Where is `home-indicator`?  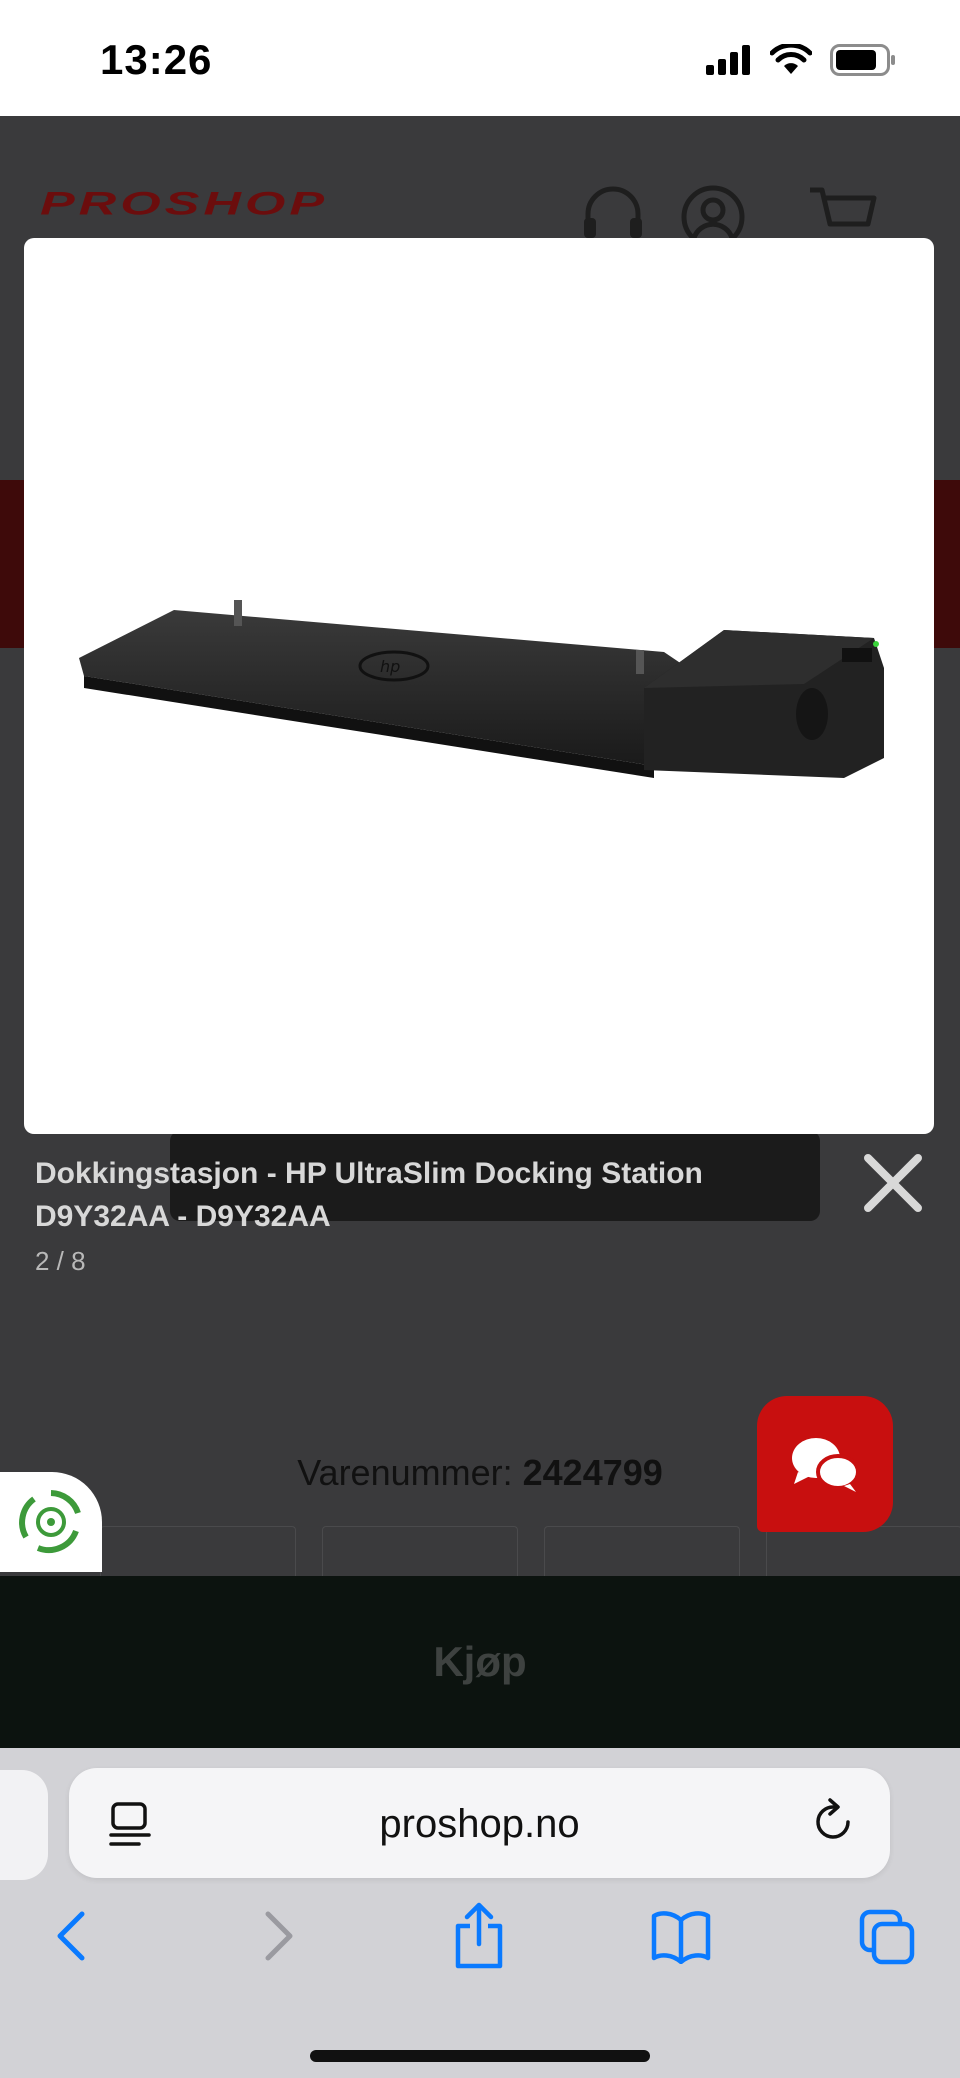
home-indicator is located at coordinates (480, 2056).